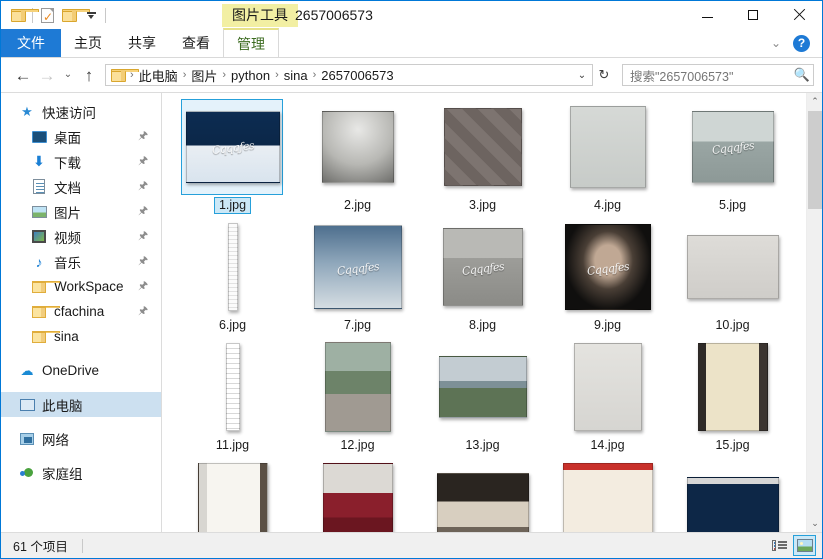  What do you see at coordinates (40, 547) in the screenshot?
I see `item-count-label: 61 个项目` at bounding box center [40, 547].